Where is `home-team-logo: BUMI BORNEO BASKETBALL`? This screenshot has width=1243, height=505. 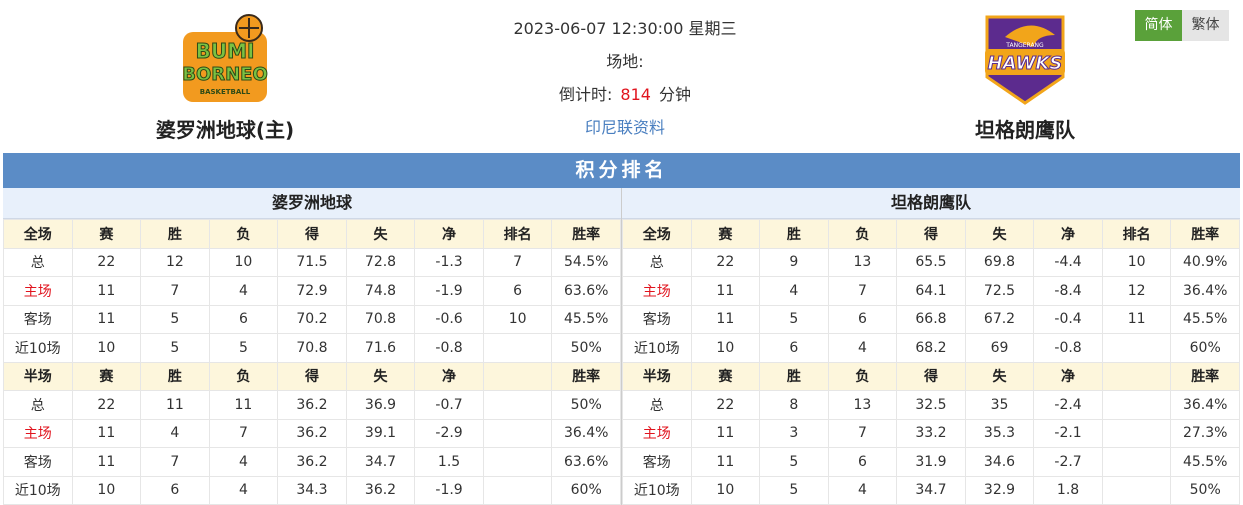
home-team-logo: BUMI BORNEO BASKETBALL is located at coordinates (225, 57).